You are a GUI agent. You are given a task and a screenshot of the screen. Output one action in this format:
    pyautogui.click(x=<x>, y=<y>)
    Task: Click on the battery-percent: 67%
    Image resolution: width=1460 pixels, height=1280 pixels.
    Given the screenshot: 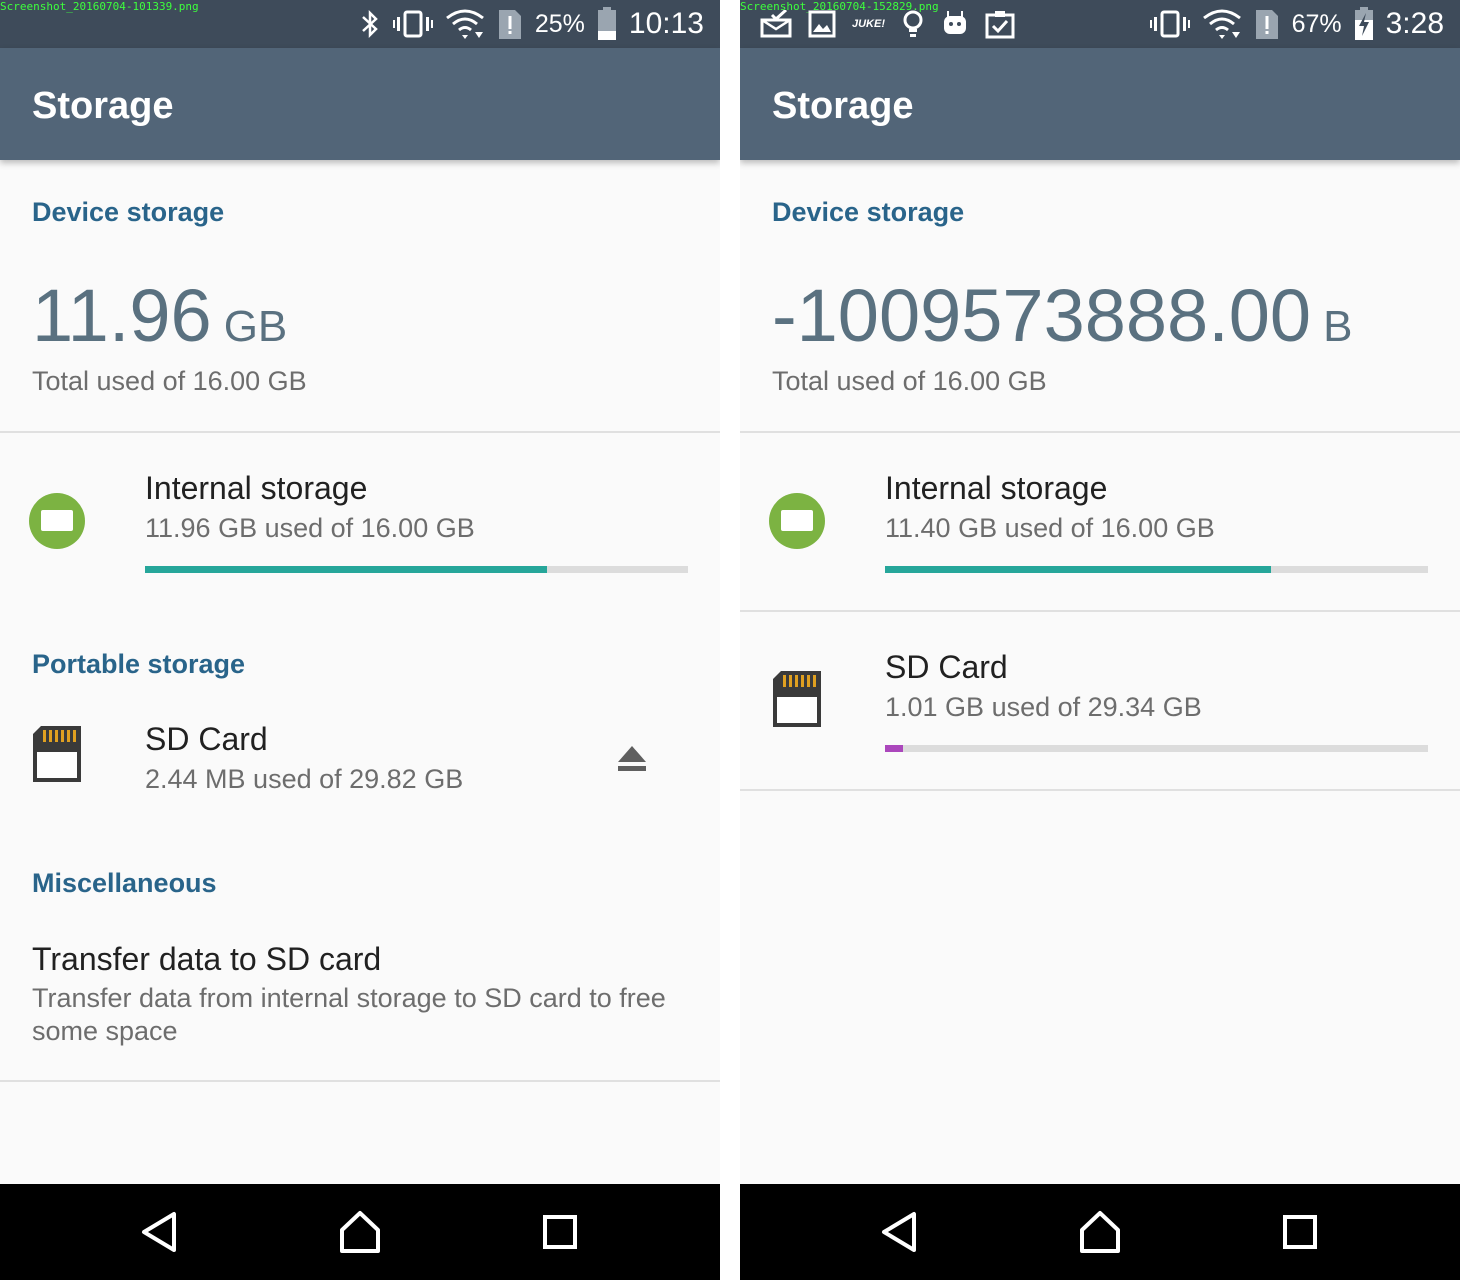 What is the action you would take?
    pyautogui.click(x=1316, y=23)
    